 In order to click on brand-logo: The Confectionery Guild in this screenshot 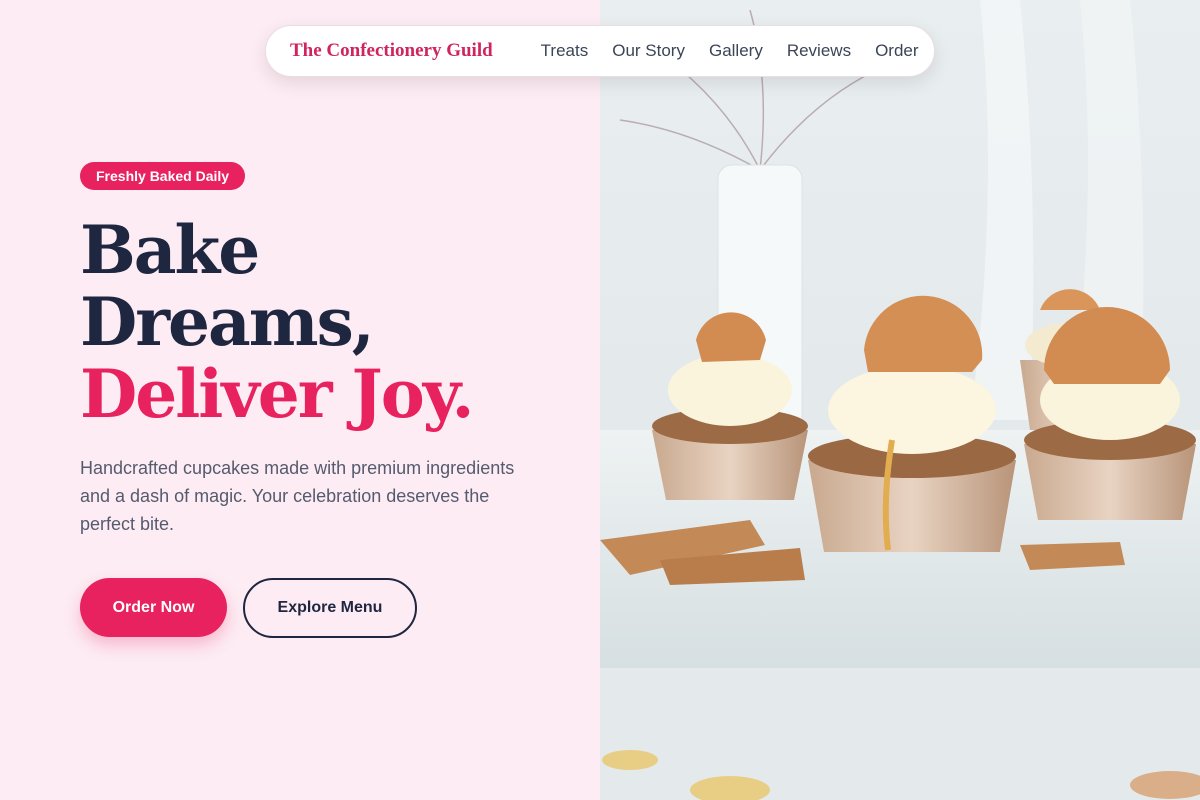, I will do `click(391, 51)`.